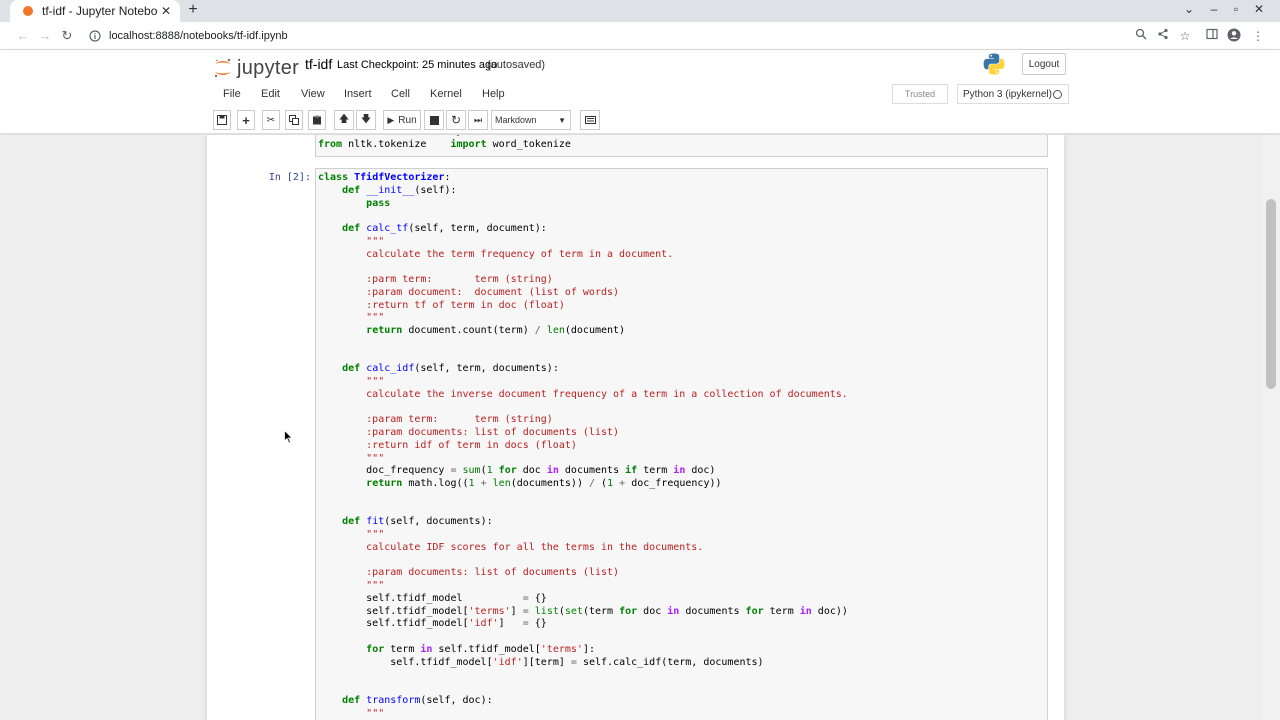  Describe the element at coordinates (920, 94) in the screenshot. I see `trusted-indicator: Trusted` at that location.